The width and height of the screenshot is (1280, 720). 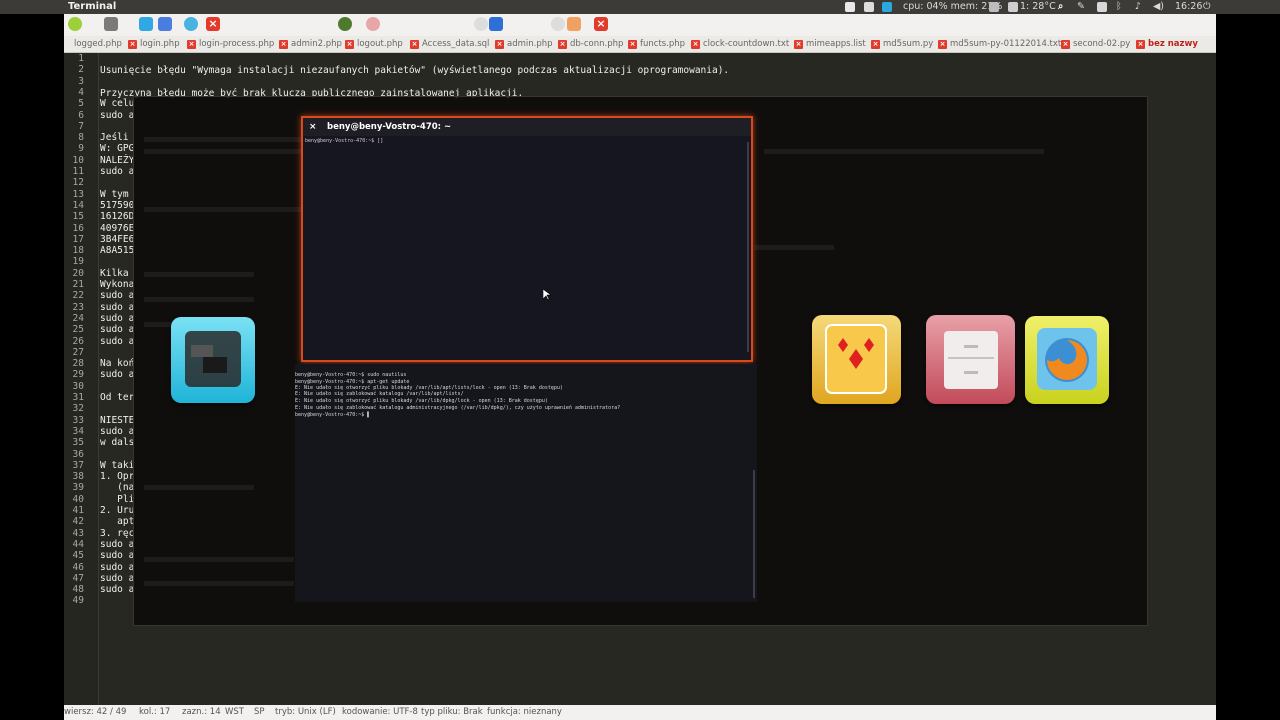 I want to click on volume-icon: ◀), so click(x=1158, y=7).